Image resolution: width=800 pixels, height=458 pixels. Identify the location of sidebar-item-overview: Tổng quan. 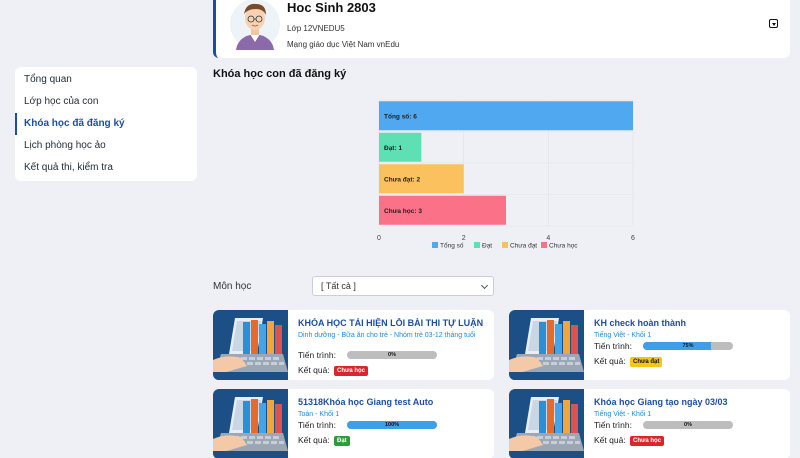
(106, 80).